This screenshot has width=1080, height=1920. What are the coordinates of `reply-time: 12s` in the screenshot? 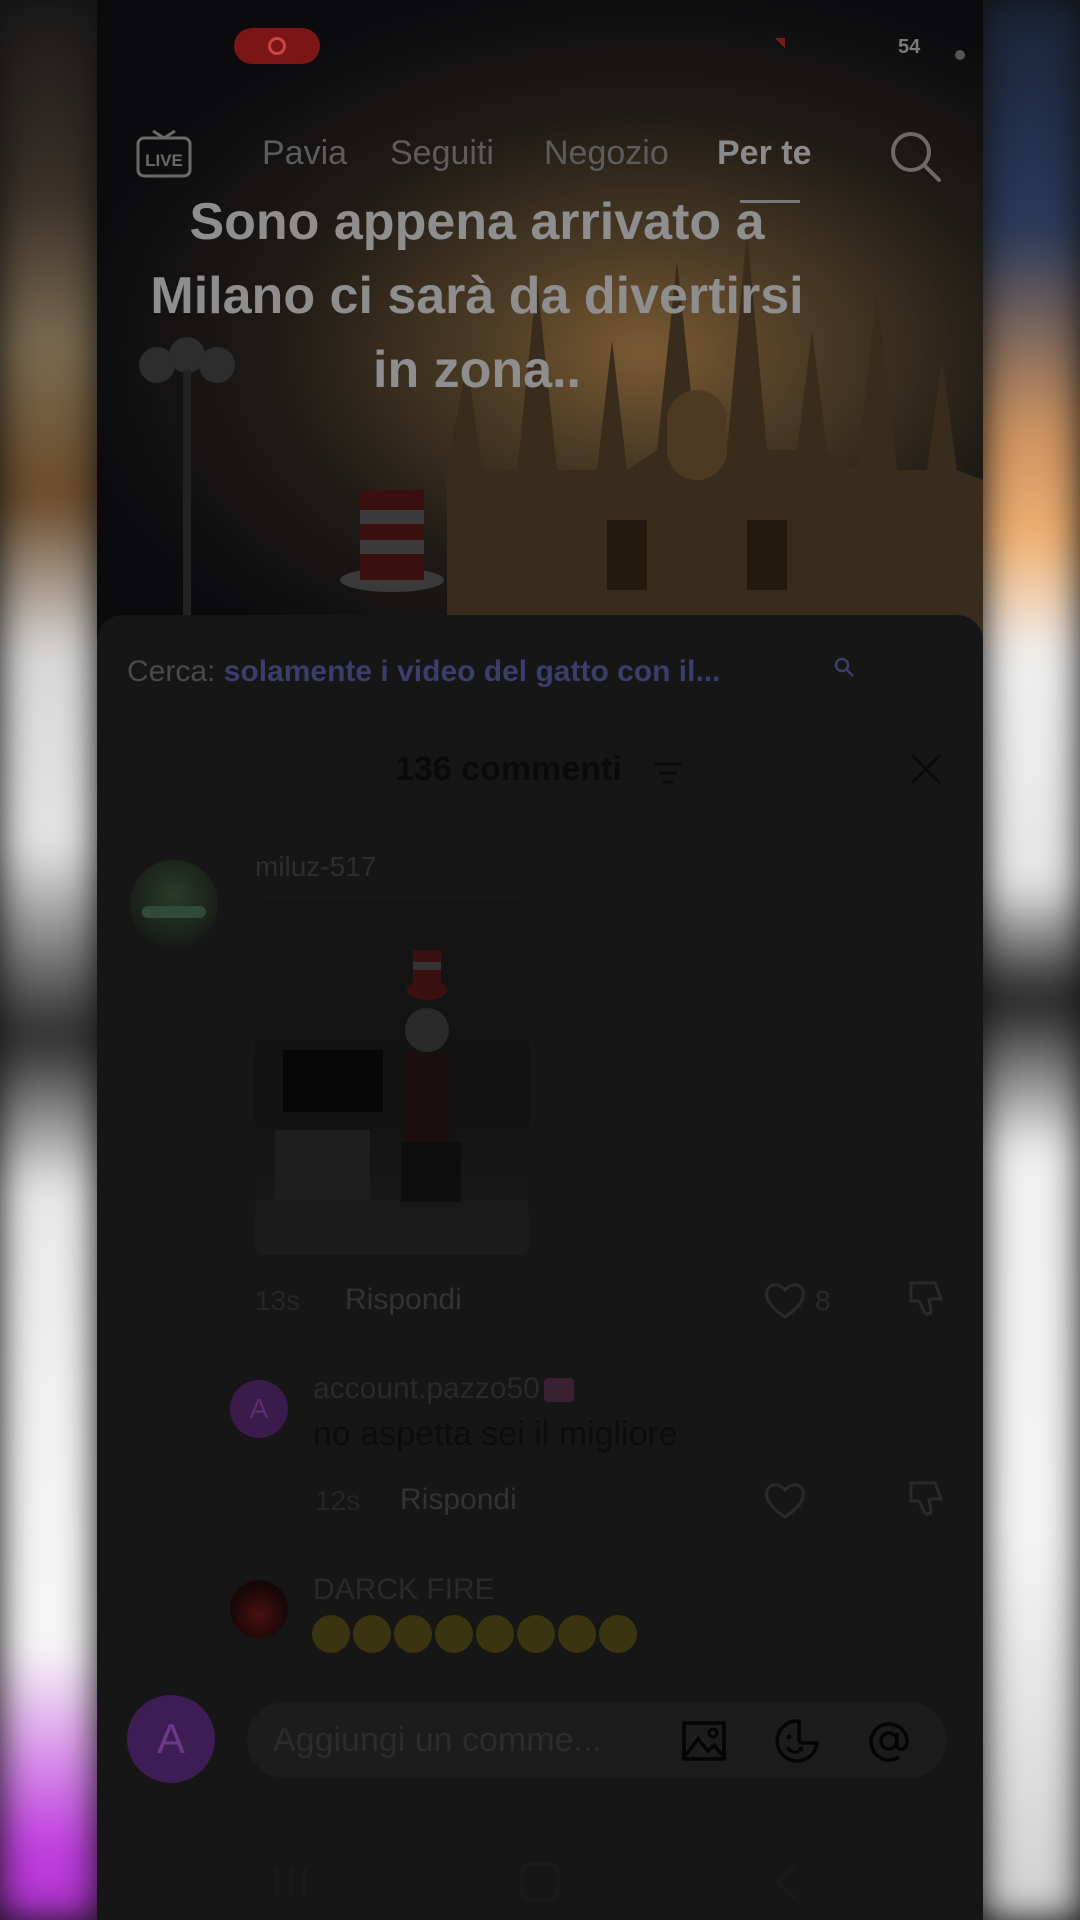 It's located at (338, 1500).